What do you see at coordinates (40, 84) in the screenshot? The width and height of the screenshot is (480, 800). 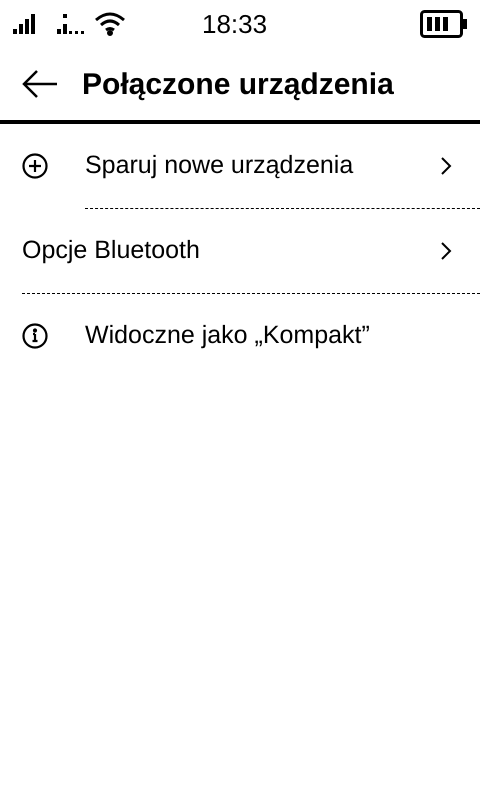 I see `back-arrow-icon` at bounding box center [40, 84].